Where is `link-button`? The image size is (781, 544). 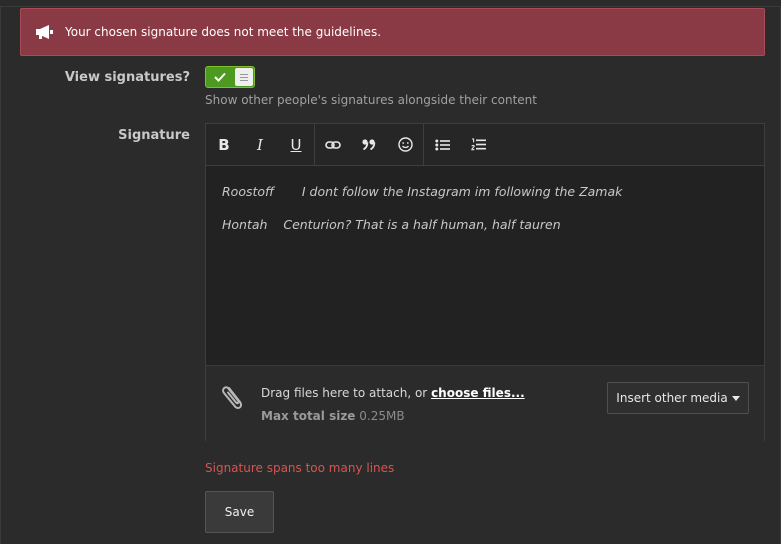 link-button is located at coordinates (333, 144).